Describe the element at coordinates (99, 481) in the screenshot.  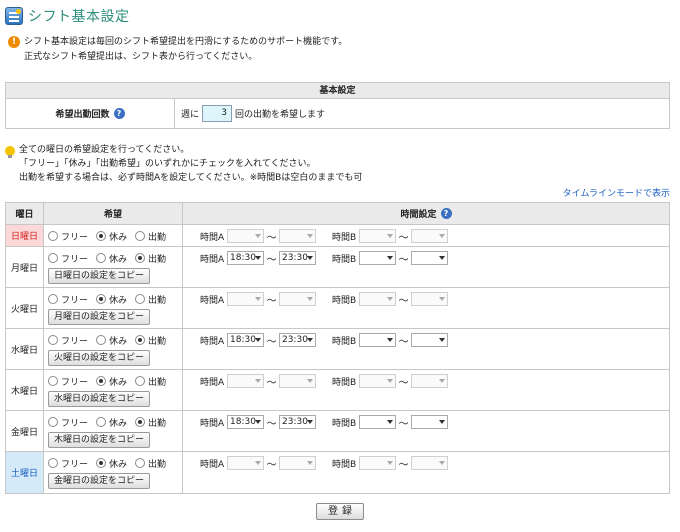
I see `copy-previous-day-button: 金曜日の設定をコピー` at that location.